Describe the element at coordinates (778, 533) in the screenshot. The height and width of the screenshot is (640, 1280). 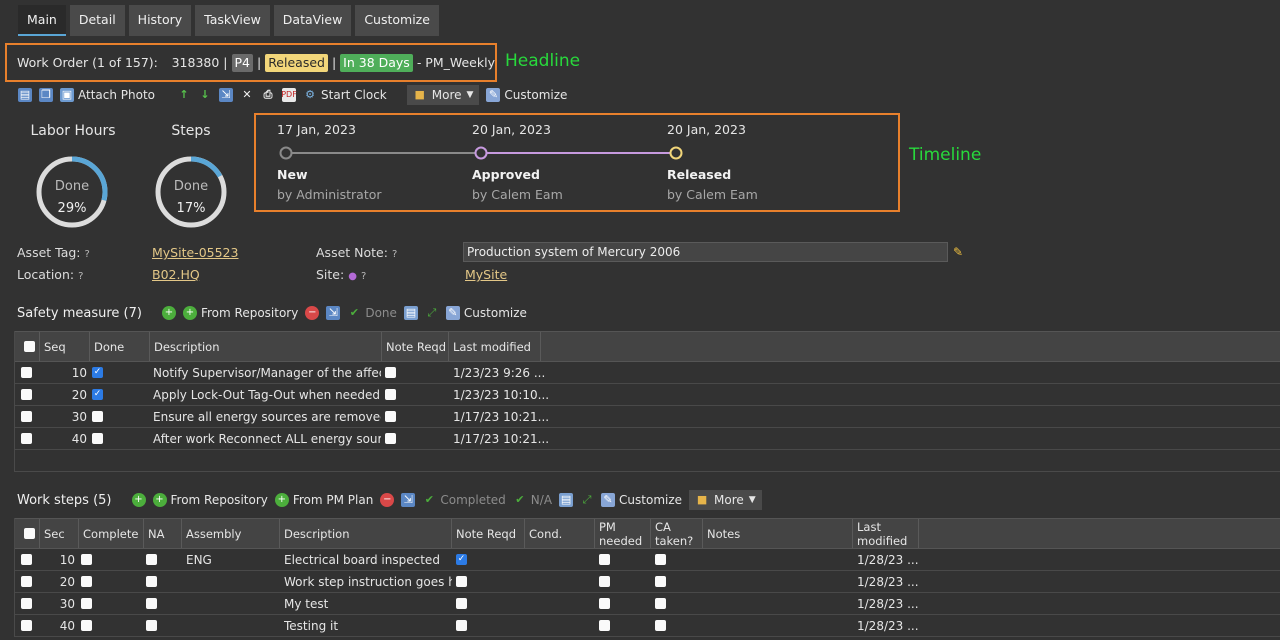
I see `column-notes: Notes` at that location.